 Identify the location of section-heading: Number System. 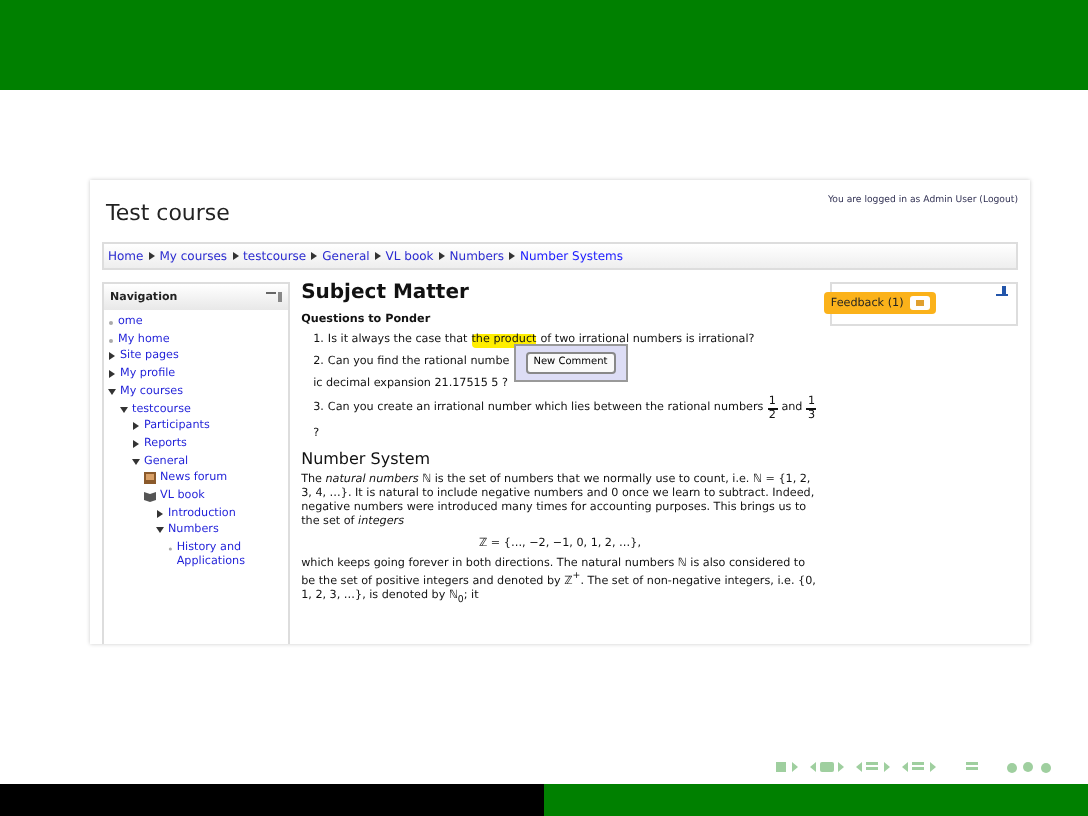
(367, 459).